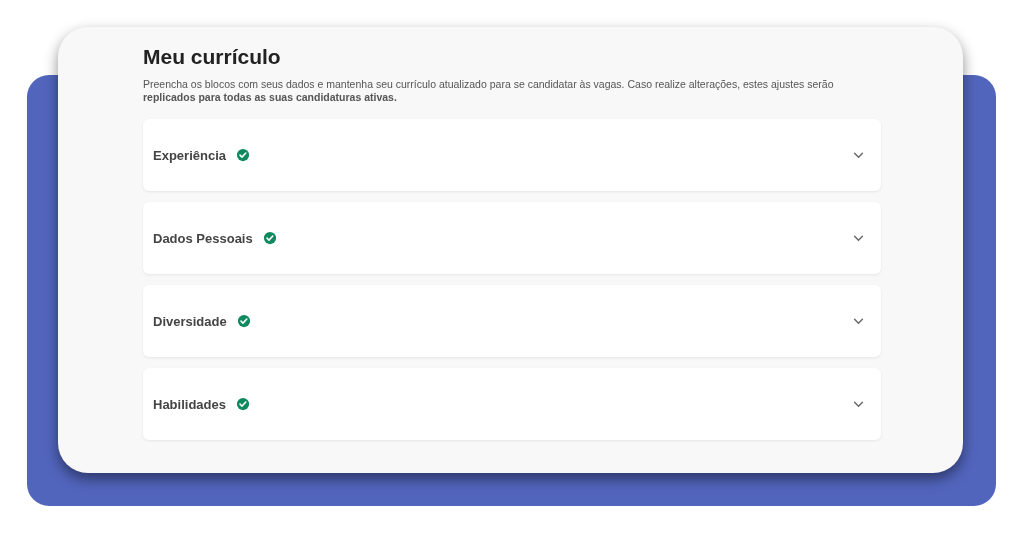 The height and width of the screenshot is (536, 1024). What do you see at coordinates (512, 404) in the screenshot?
I see `accordion-section: Habilidades` at bounding box center [512, 404].